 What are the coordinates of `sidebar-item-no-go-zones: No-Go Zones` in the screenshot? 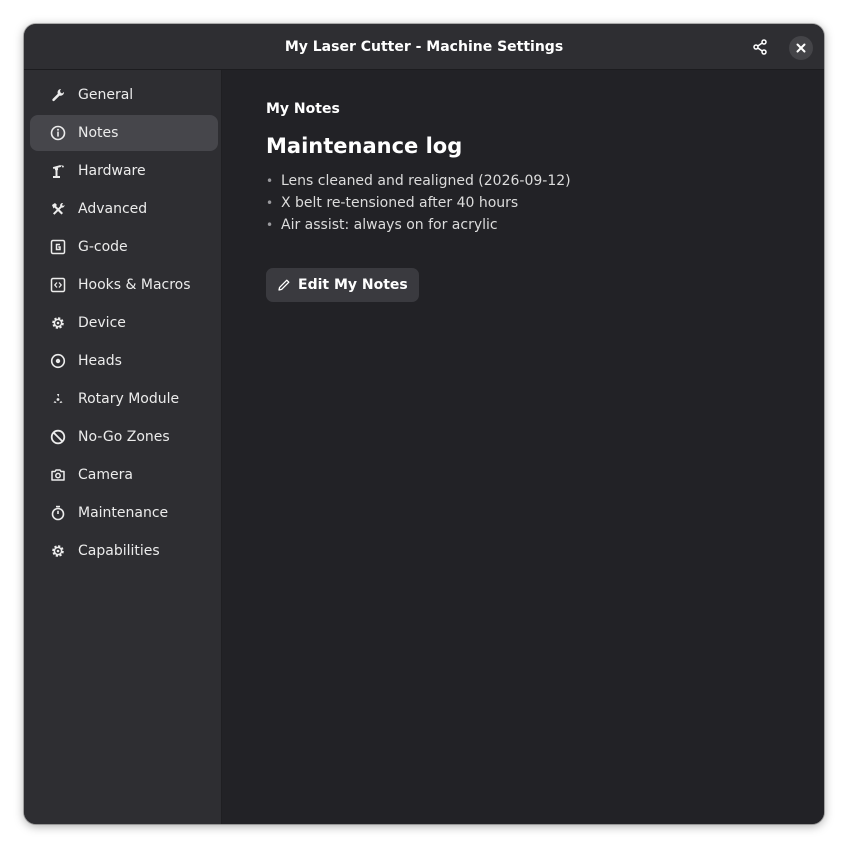 It's located at (124, 437).